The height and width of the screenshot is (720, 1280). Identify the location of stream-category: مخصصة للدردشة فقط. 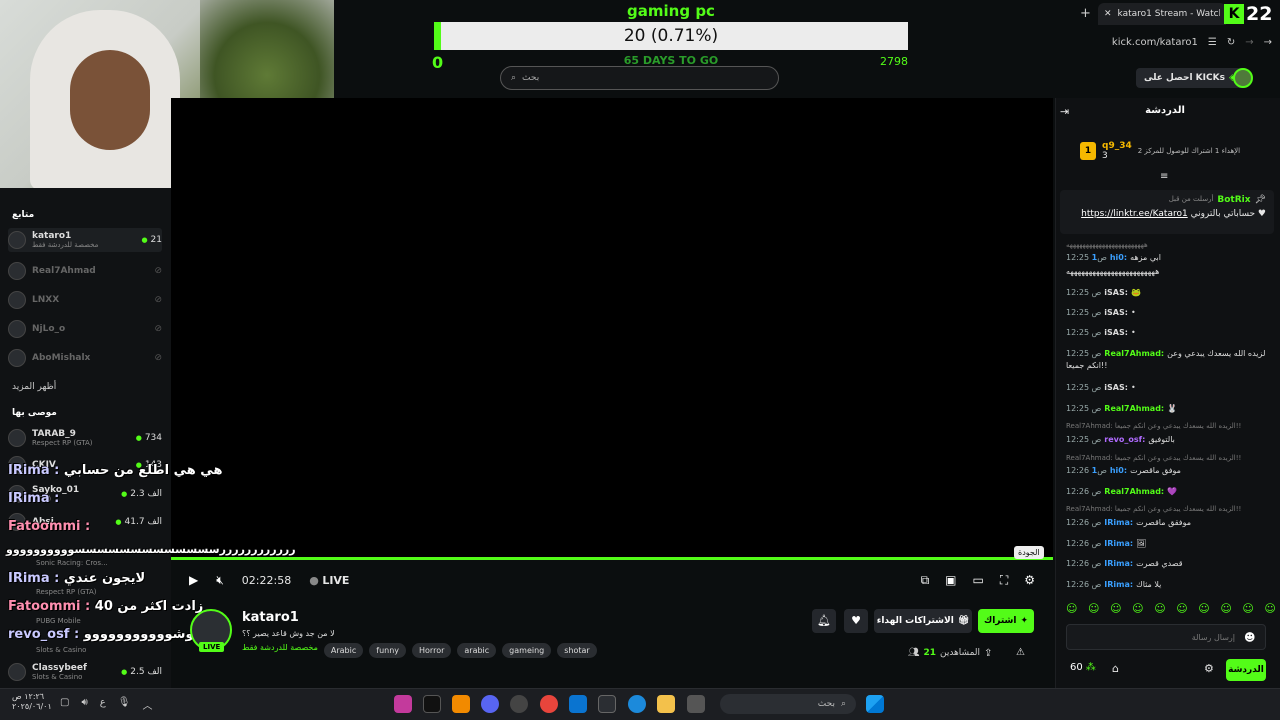
(280, 650).